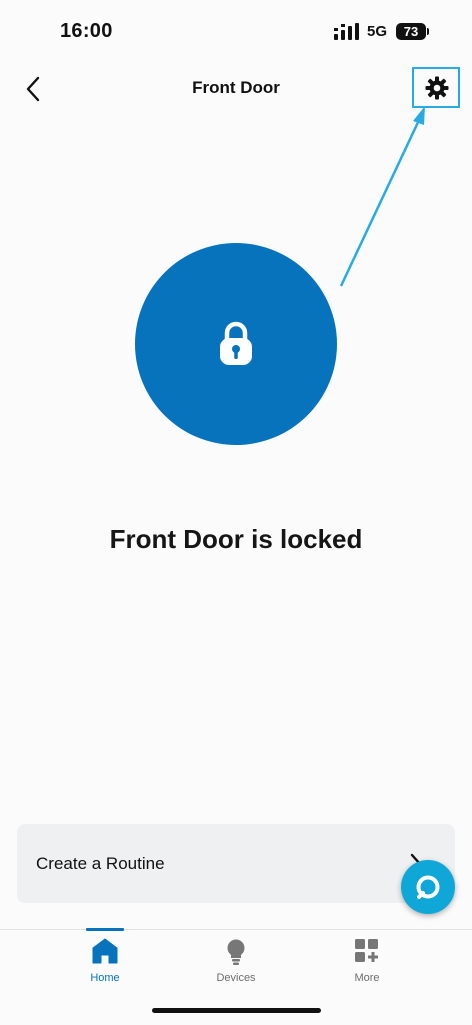 This screenshot has width=472, height=1025. Describe the element at coordinates (367, 978) in the screenshot. I see `nav-label-more: More` at that location.